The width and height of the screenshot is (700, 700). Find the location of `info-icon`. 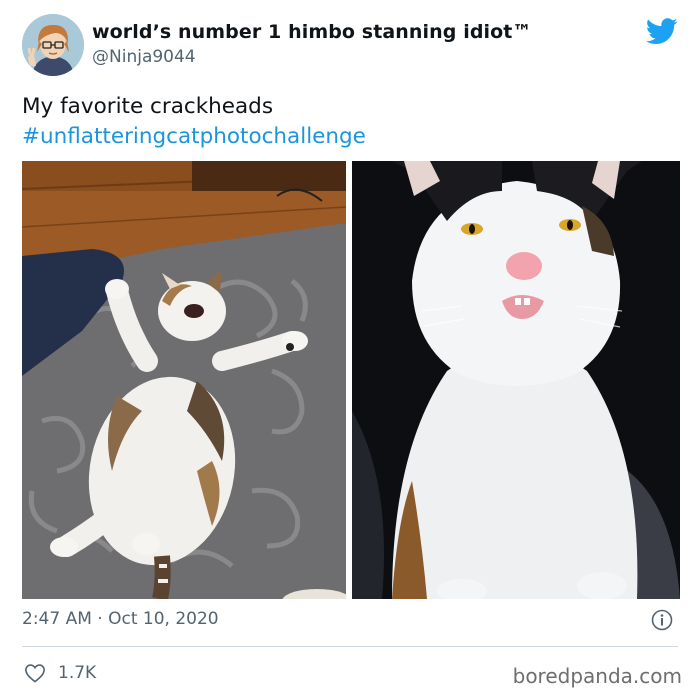

info-icon is located at coordinates (662, 620).